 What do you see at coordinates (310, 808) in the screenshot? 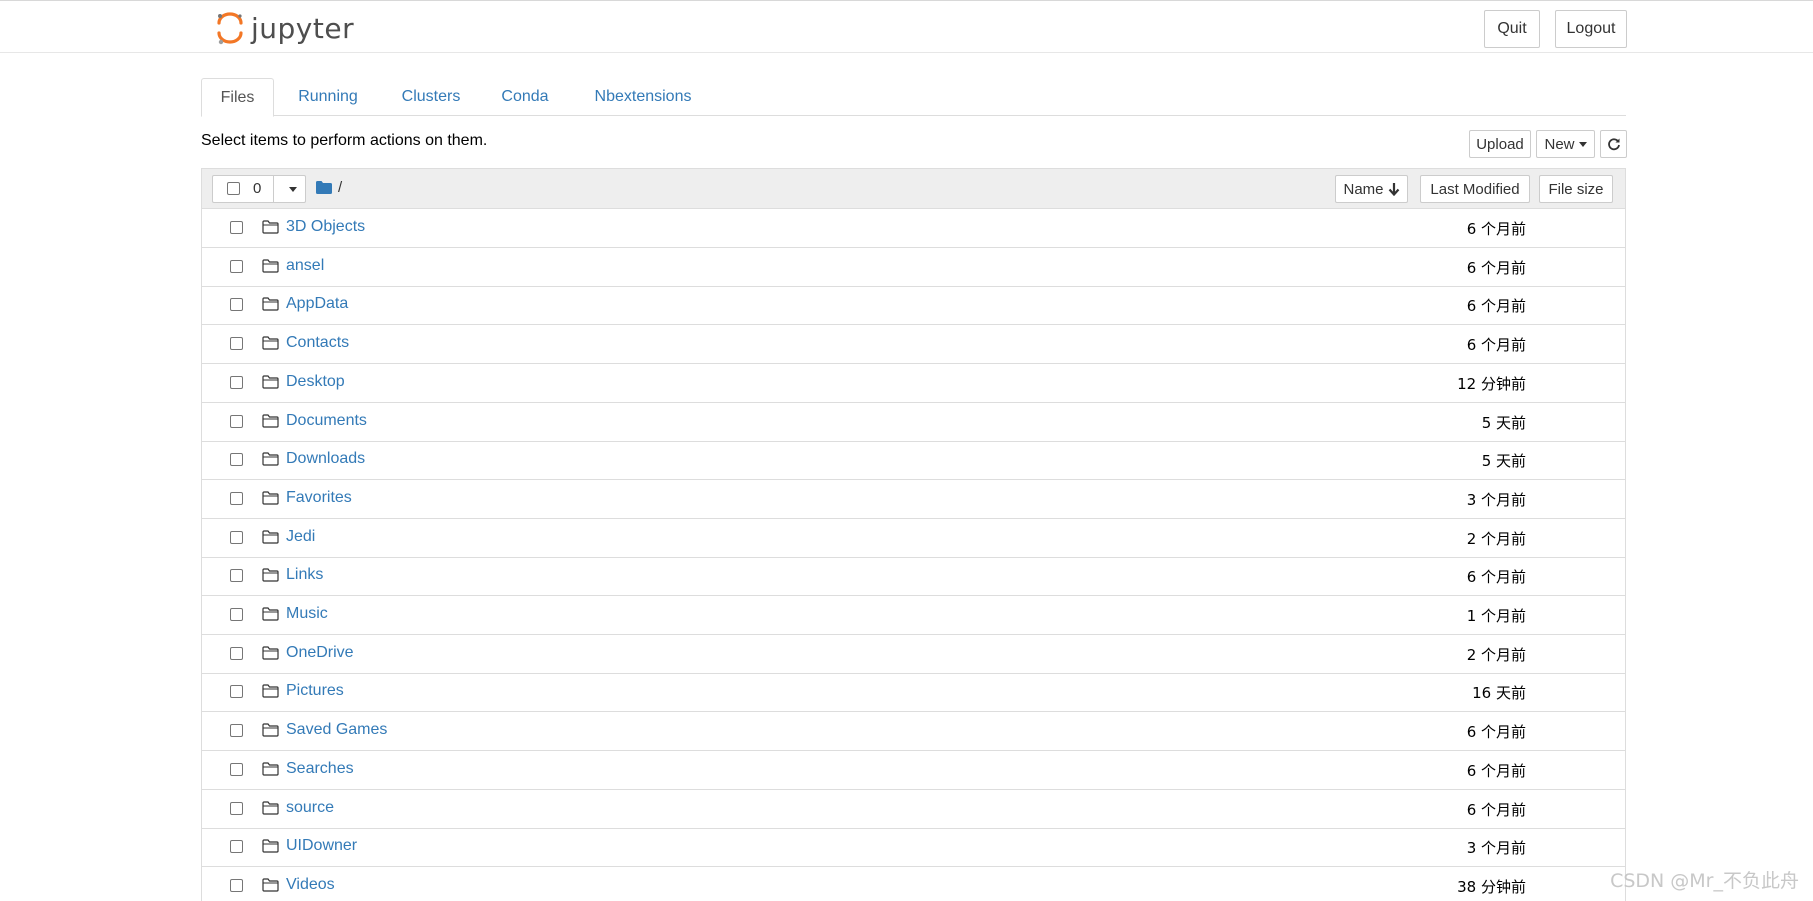
I see `file-name-link: source` at bounding box center [310, 808].